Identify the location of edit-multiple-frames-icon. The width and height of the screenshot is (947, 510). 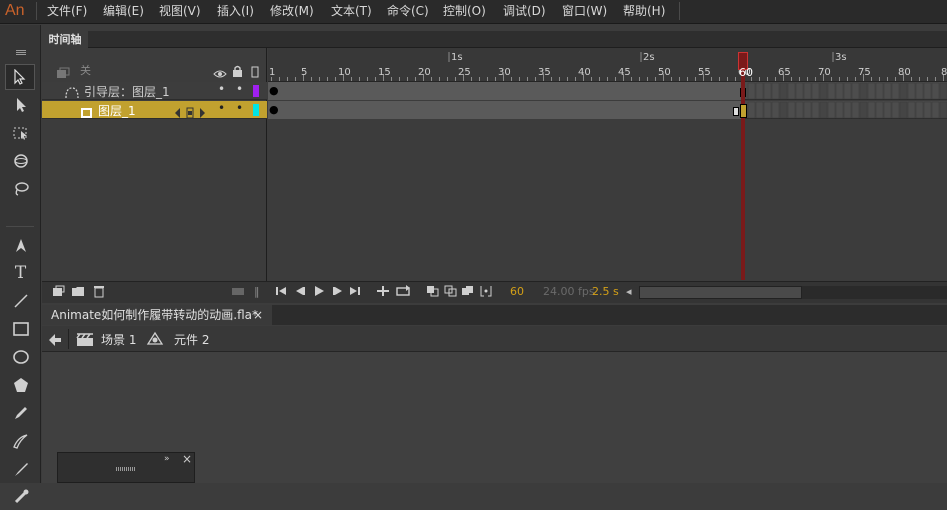
(468, 292).